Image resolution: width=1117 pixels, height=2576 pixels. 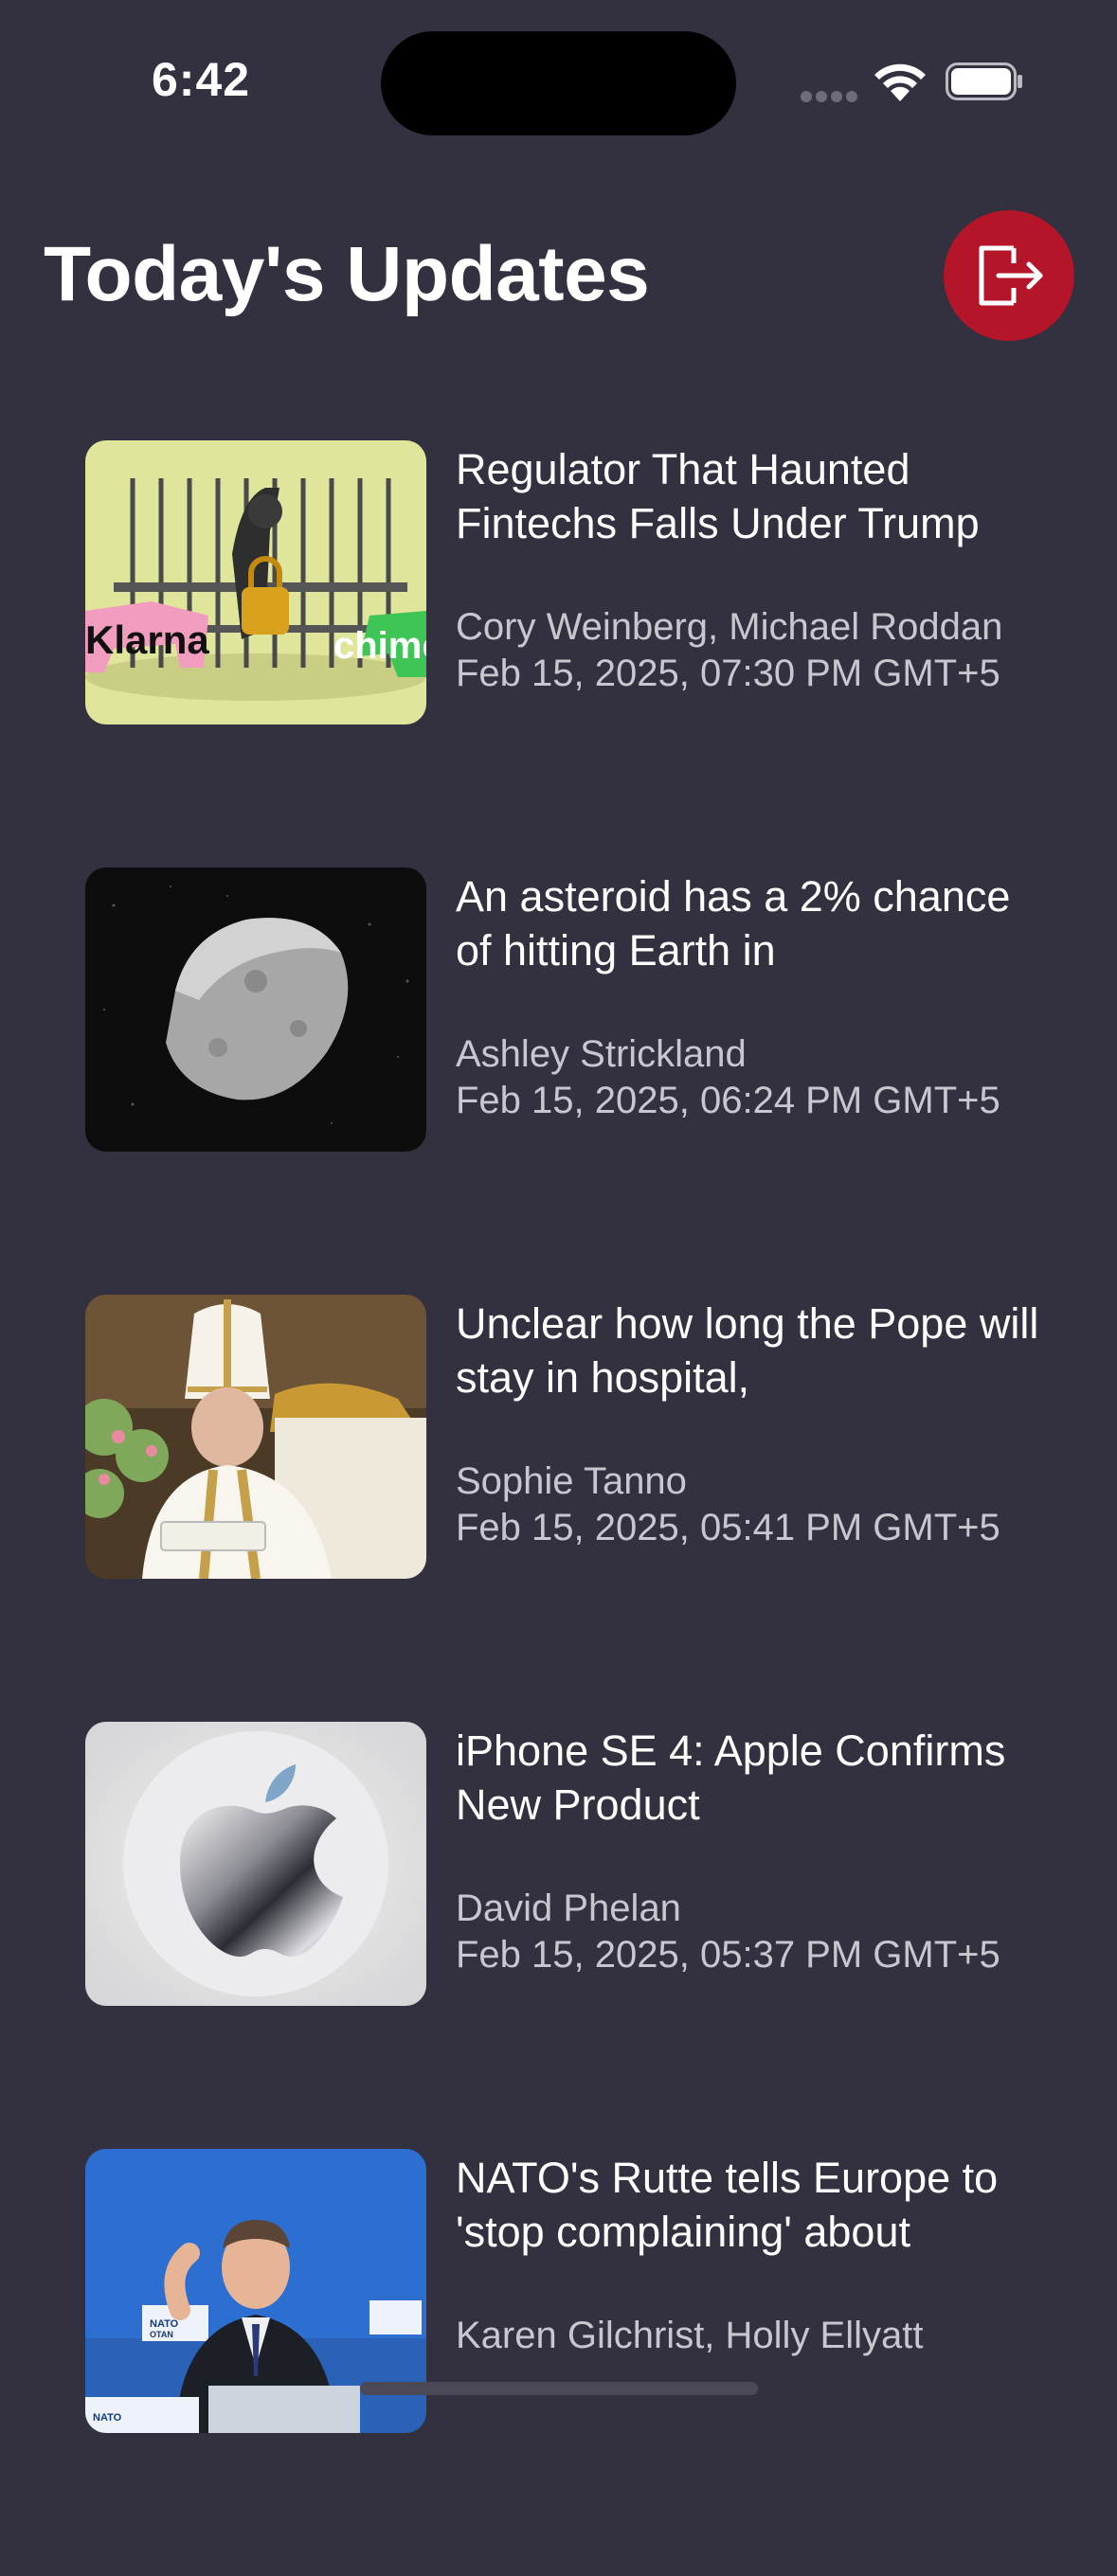 I want to click on svg-text: Klarna, so click(x=147, y=639).